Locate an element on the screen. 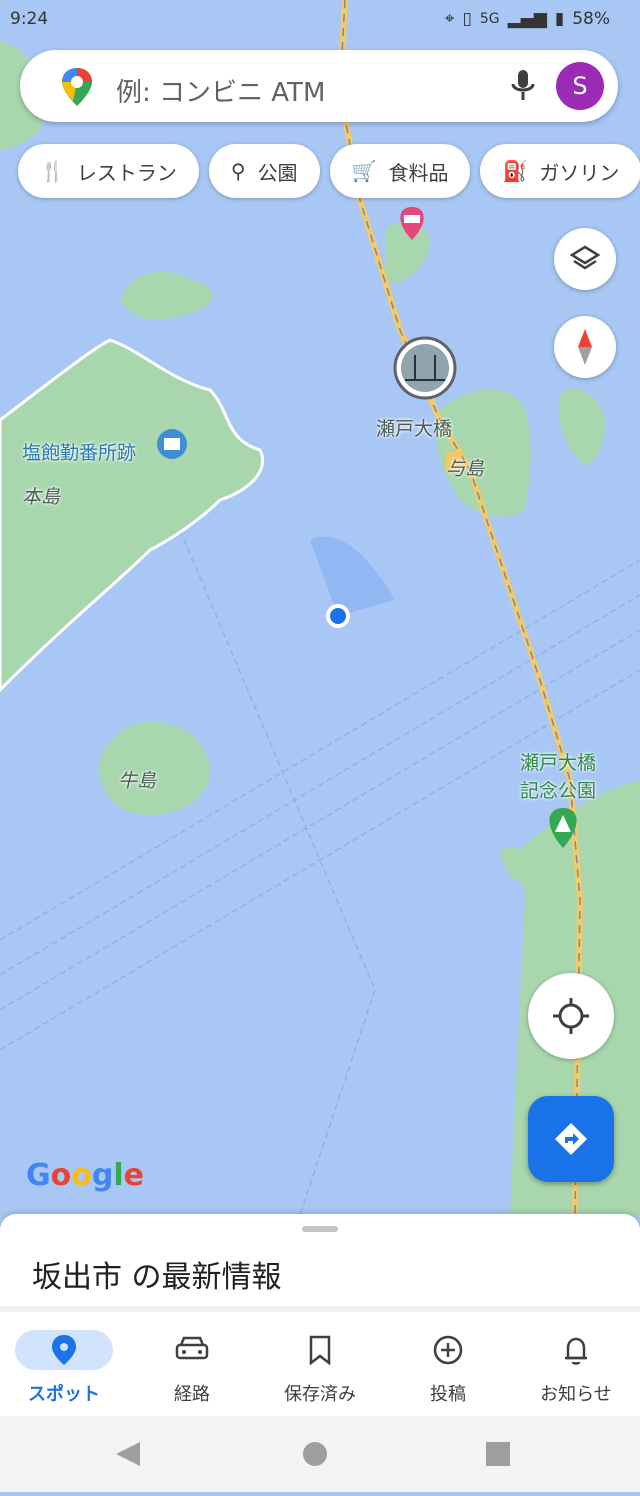 The image size is (640, 1496). crosshair-icon is located at coordinates (571, 1016).